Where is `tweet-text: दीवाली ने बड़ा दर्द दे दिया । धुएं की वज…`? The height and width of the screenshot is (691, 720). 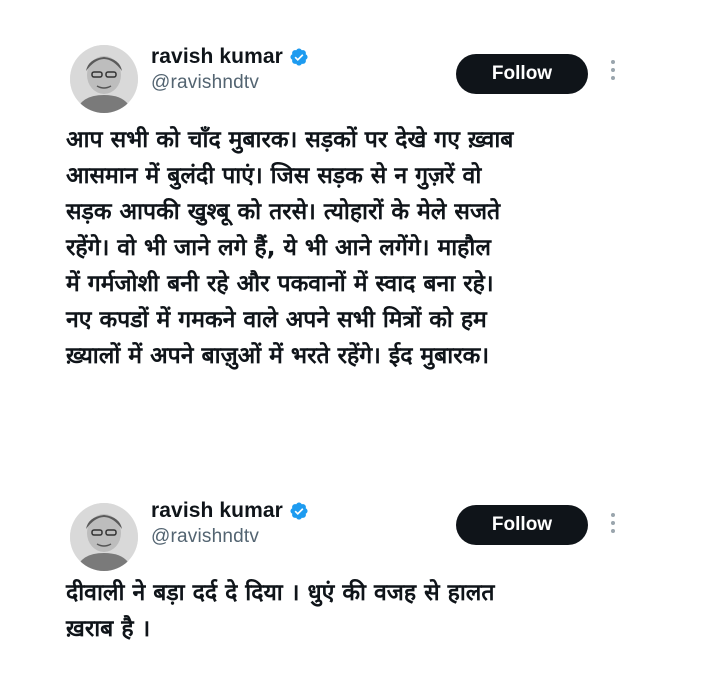 tweet-text: दीवाली ने बड़ा दर्द दे दिया । धुएं की वज… is located at coordinates (280, 611).